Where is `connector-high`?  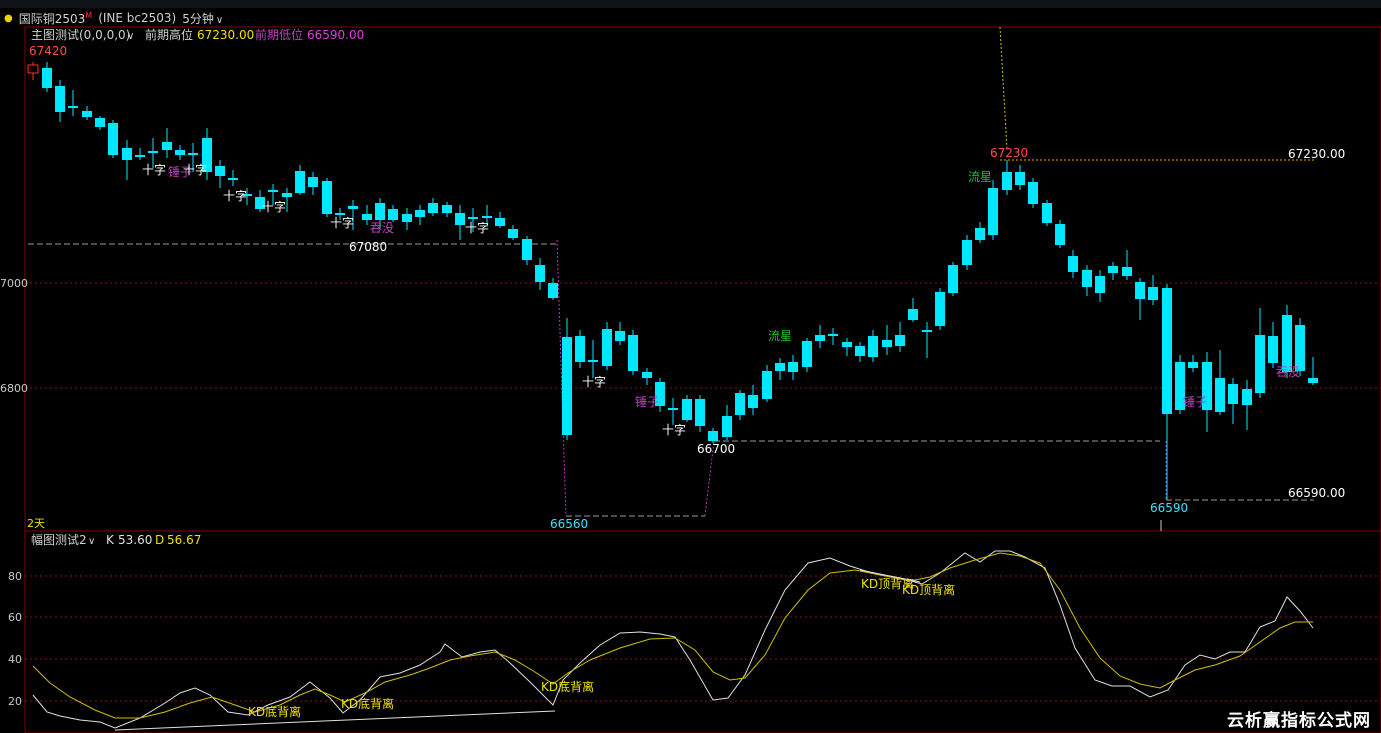
connector-high is located at coordinates (1003, 88).